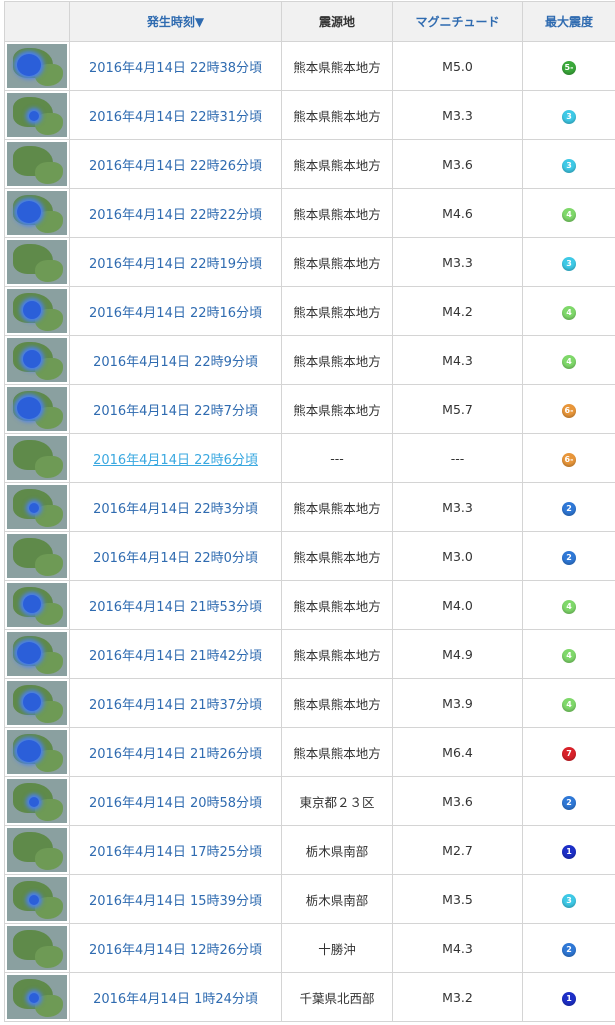 This screenshot has width=615, height=1025. I want to click on time-cell: 2016年4月14日 22時31分頃, so click(176, 115).